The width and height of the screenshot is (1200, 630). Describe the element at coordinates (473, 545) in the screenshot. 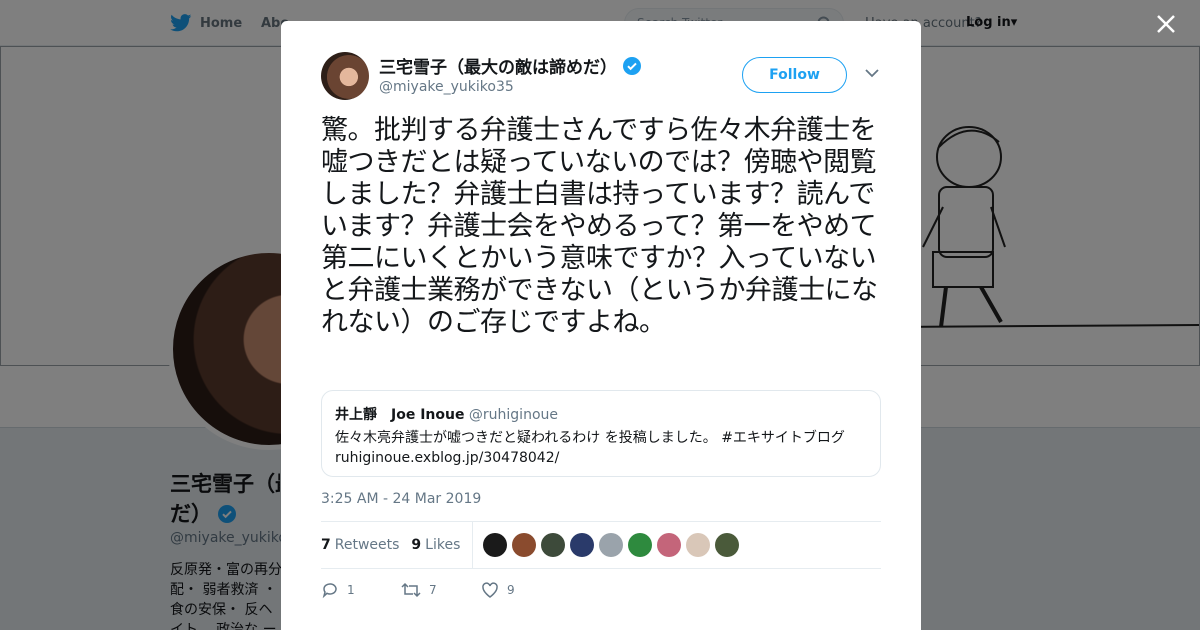

I see `stats-divider` at that location.